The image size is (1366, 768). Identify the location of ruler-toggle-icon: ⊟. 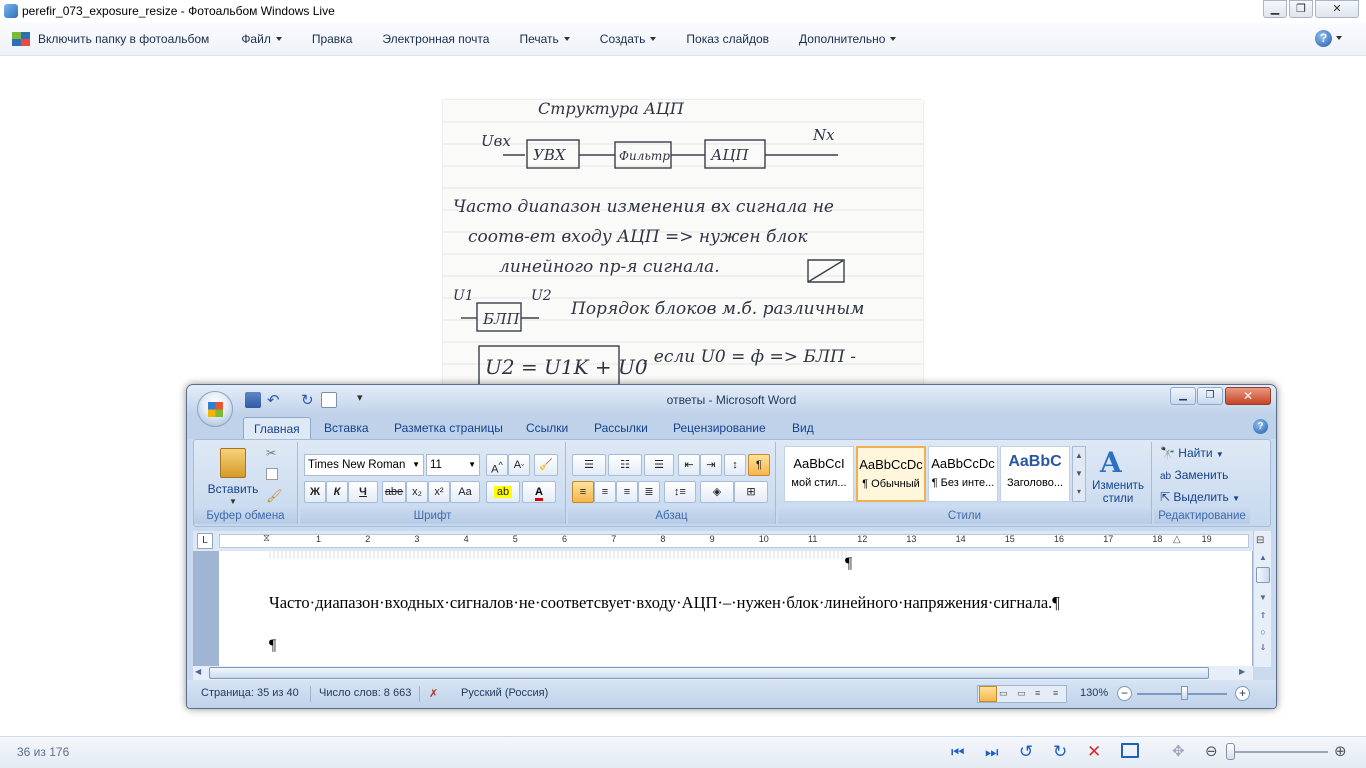
(1260, 540).